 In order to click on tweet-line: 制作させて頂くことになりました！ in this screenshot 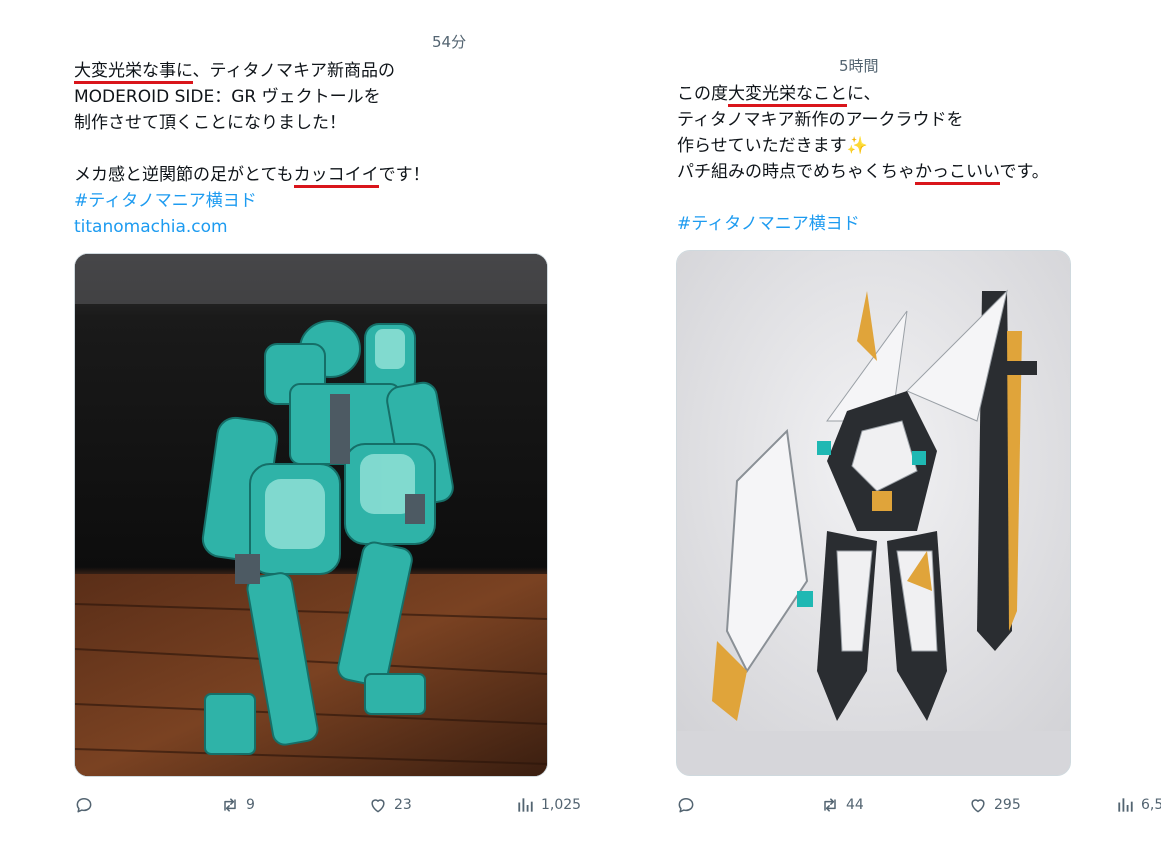, I will do `click(334, 123)`.